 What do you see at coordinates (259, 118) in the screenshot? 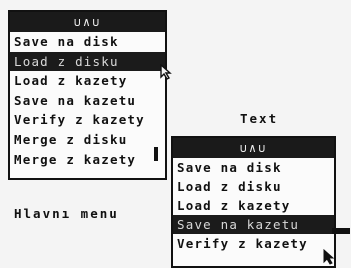
I see `caption-text: Text` at bounding box center [259, 118].